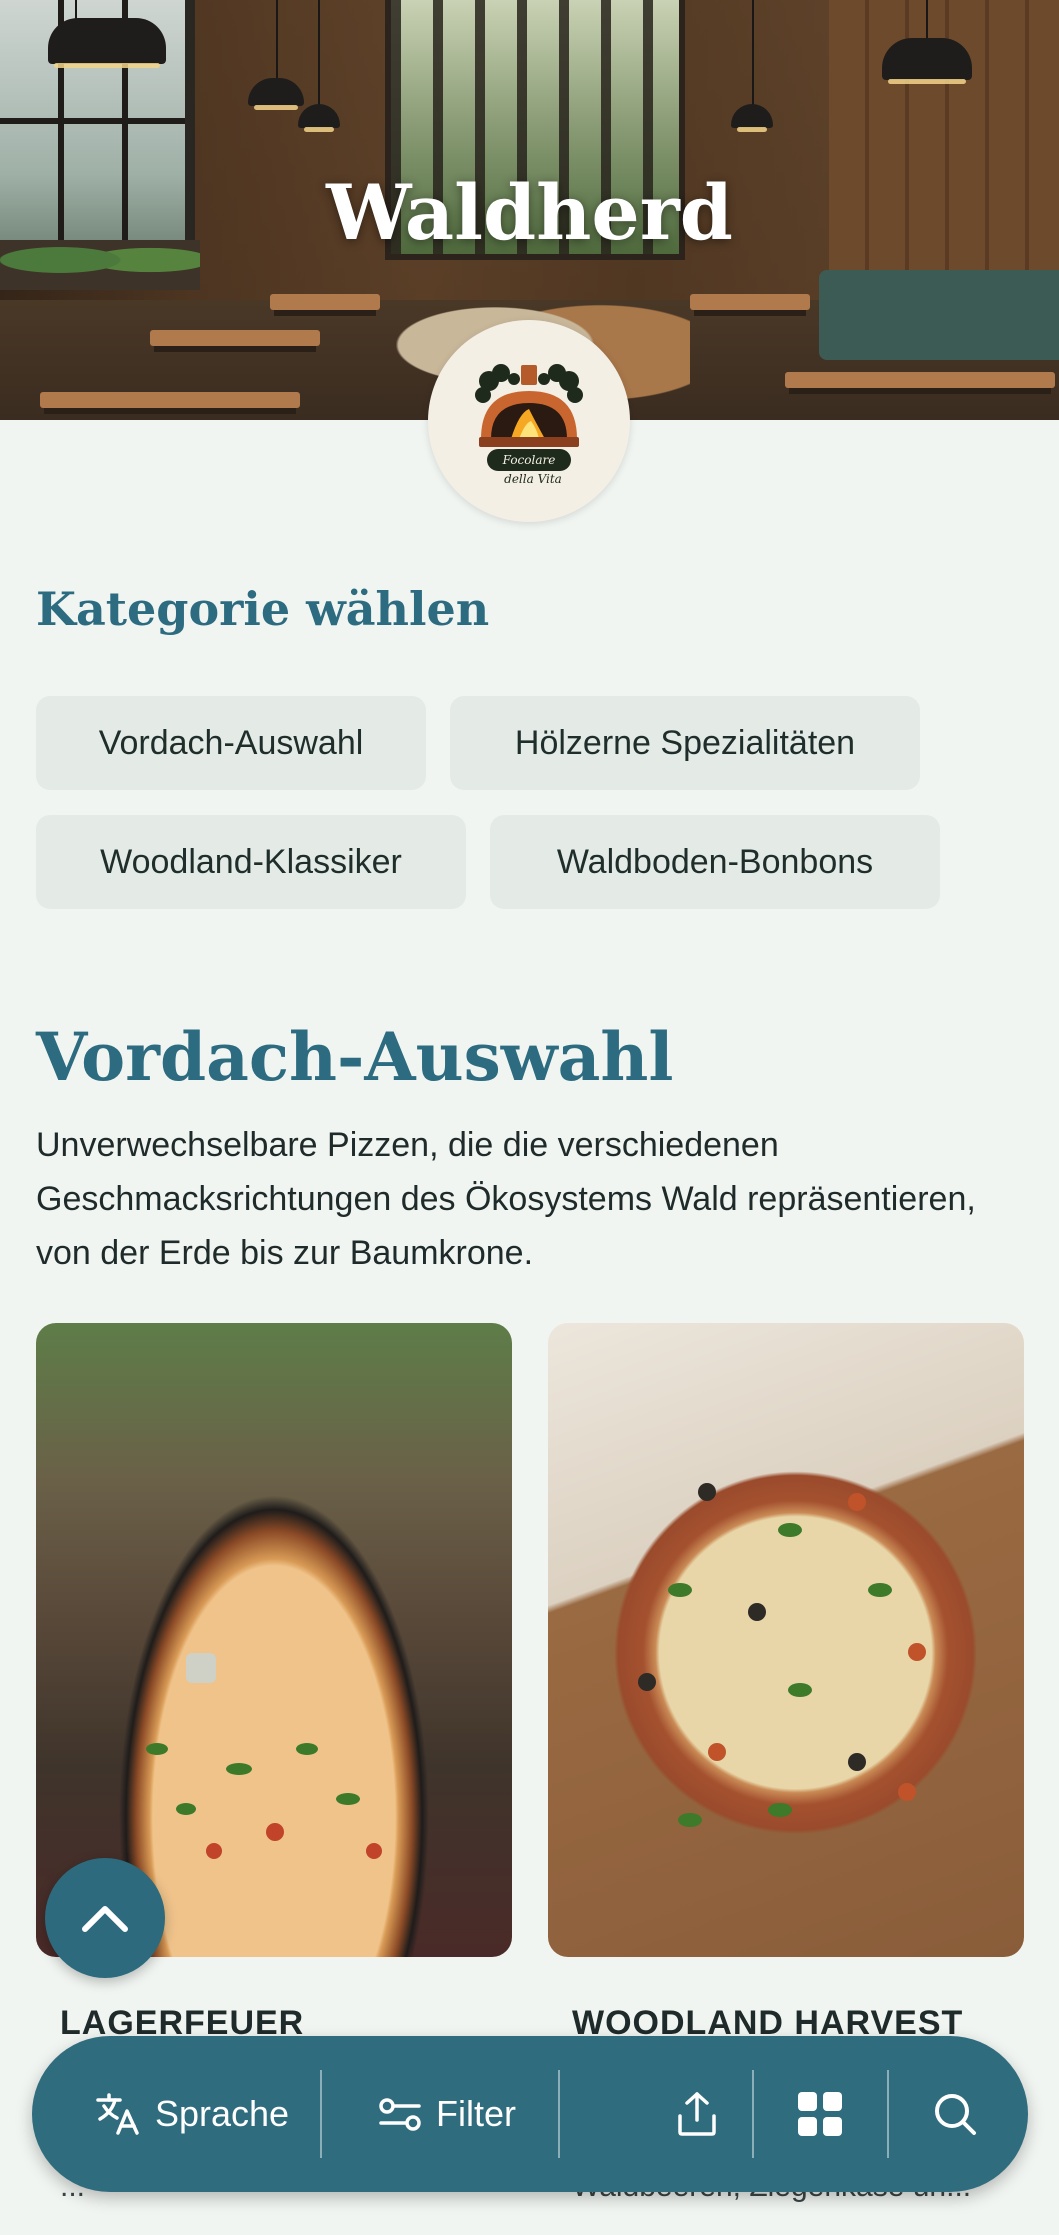 The image size is (1059, 2235). I want to click on share-icon, so click(697, 2114).